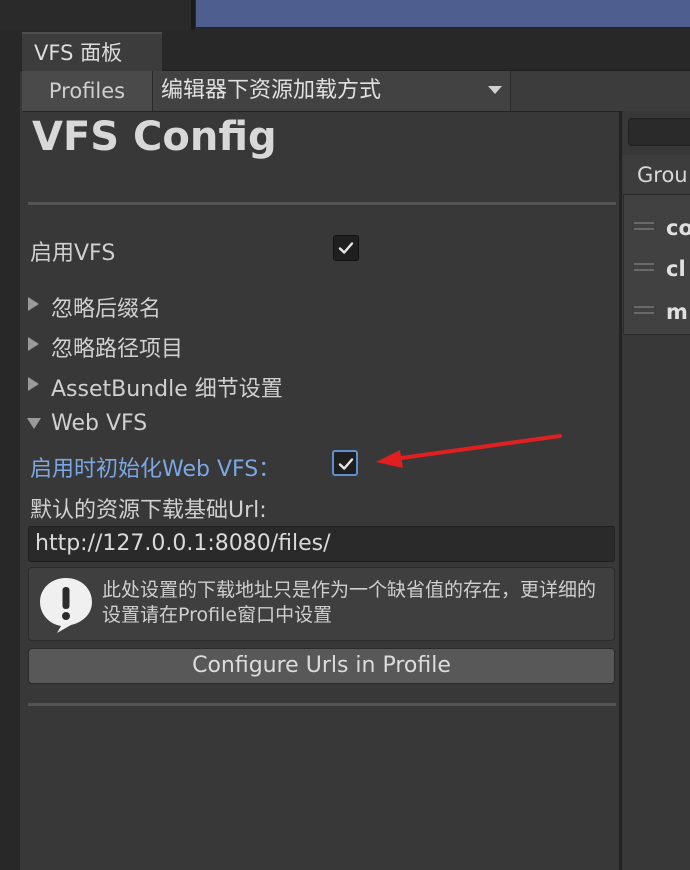  What do you see at coordinates (193, 15) in the screenshot?
I see `panel-divider` at bounding box center [193, 15].